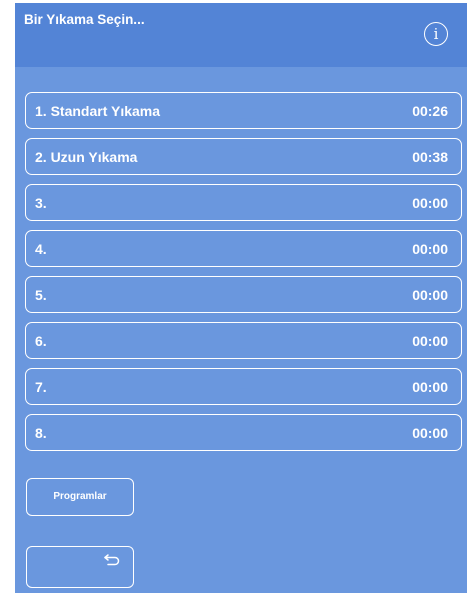 Image resolution: width=467 pixels, height=593 pixels. I want to click on wash-name: 2. Uzun Yıkama, so click(86, 157).